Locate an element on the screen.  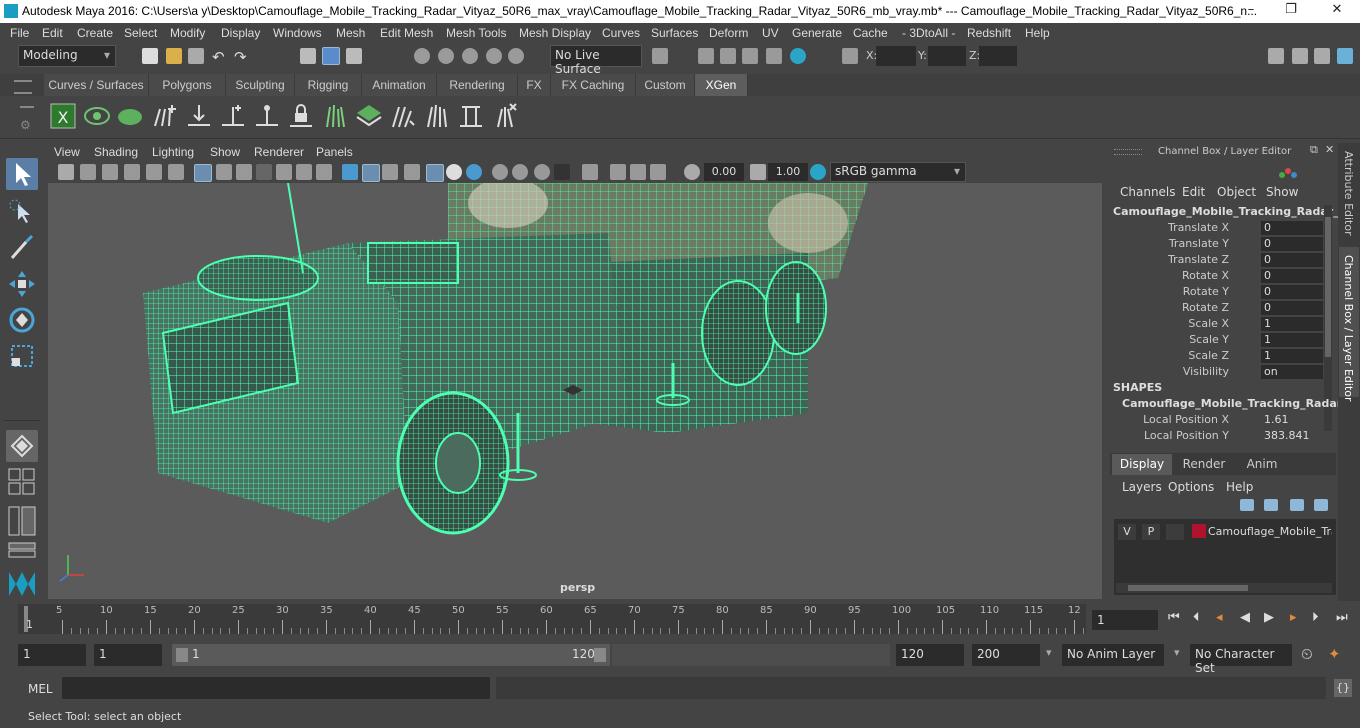
layer-menu-layers: Layers is located at coordinates (1142, 487).